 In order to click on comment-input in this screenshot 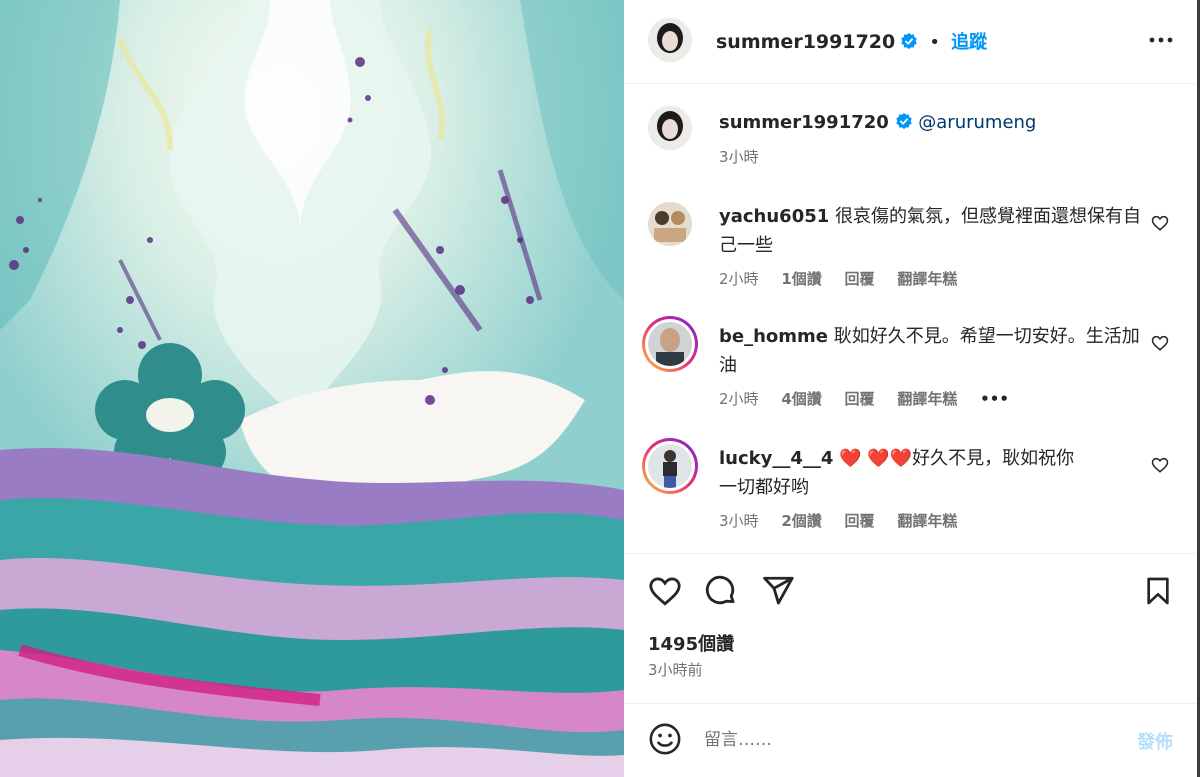, I will do `click(904, 740)`.